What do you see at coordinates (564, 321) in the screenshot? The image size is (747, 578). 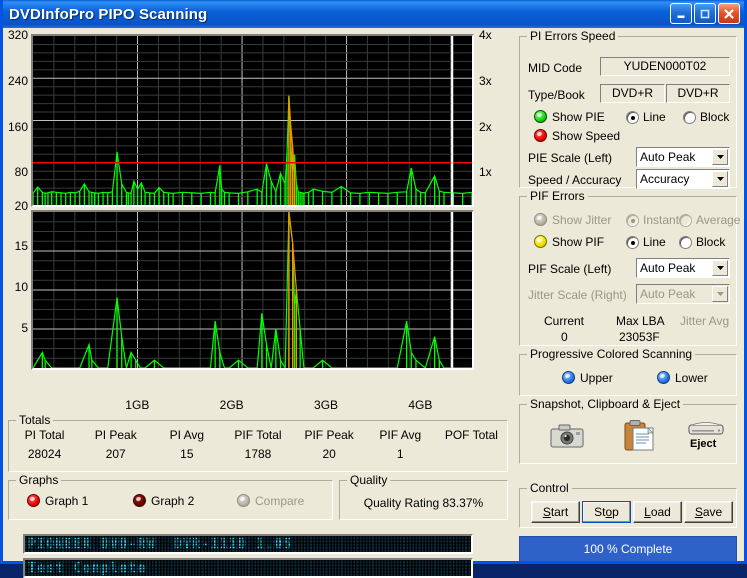 I see `current-label: Current` at bounding box center [564, 321].